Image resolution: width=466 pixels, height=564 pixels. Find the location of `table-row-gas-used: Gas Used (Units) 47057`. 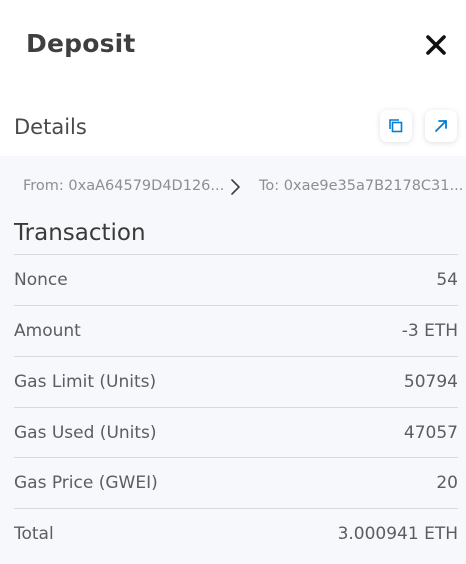

table-row-gas-used: Gas Used (Units) 47057 is located at coordinates (236, 432).